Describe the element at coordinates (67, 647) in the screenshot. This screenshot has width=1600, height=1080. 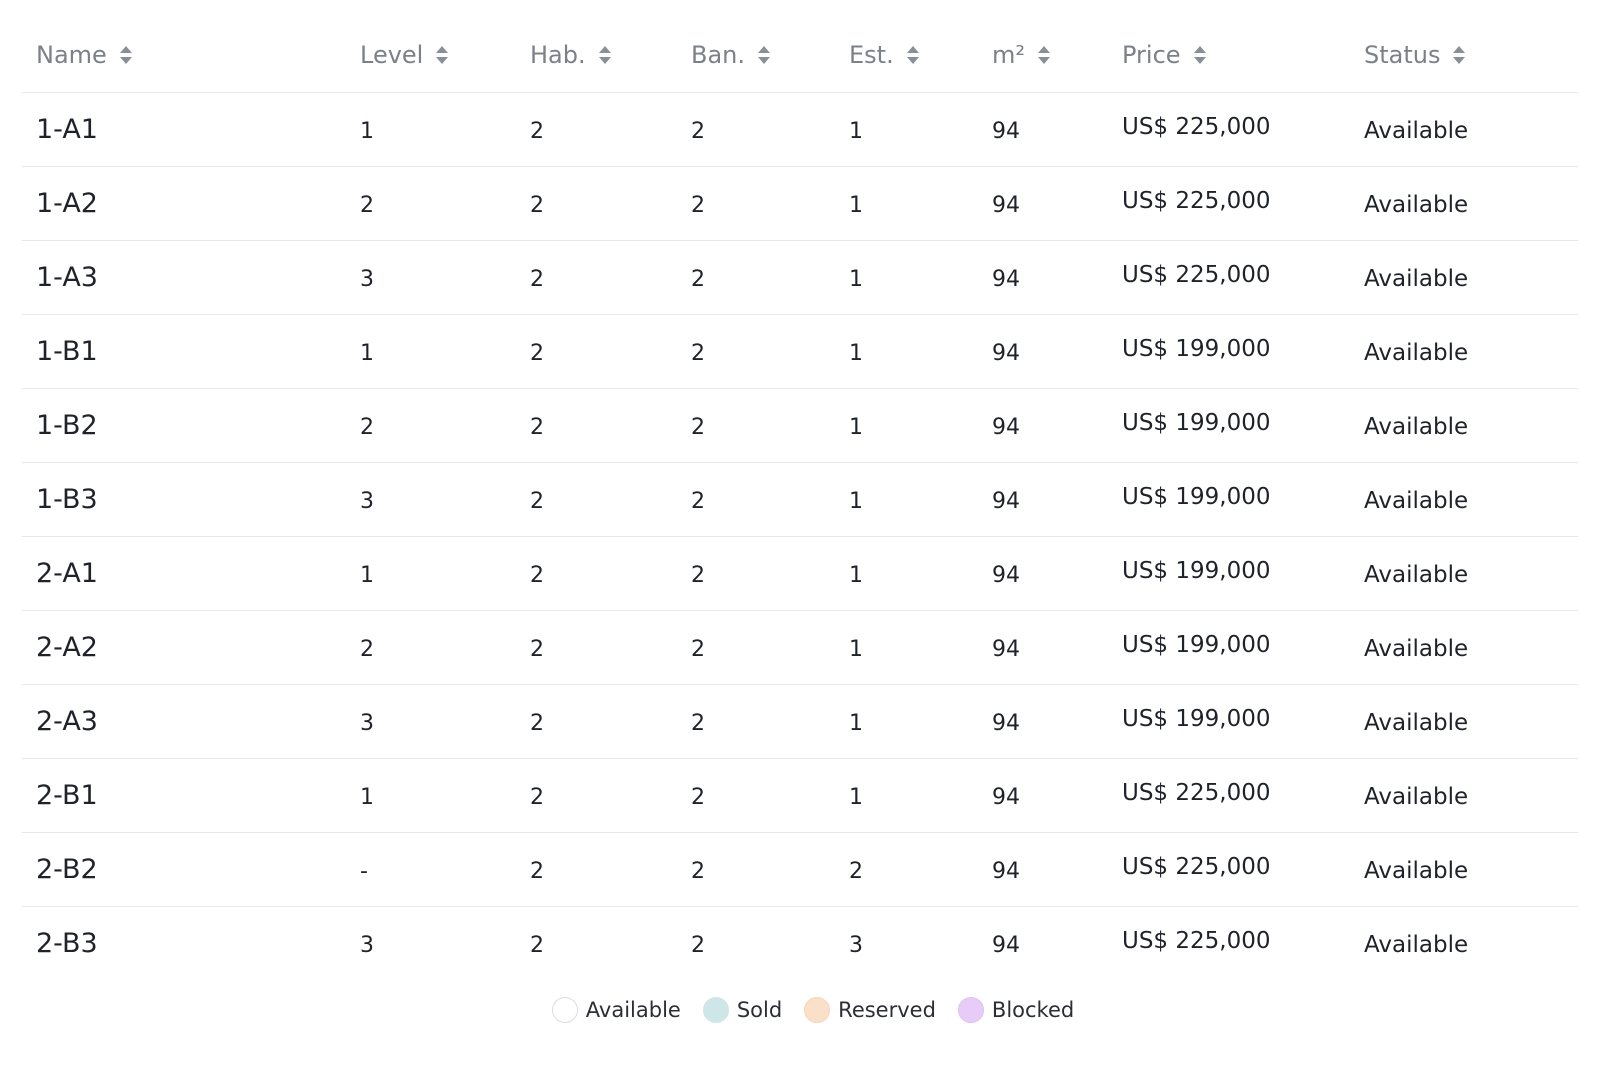
I see `cell-name: 2-A2` at that location.